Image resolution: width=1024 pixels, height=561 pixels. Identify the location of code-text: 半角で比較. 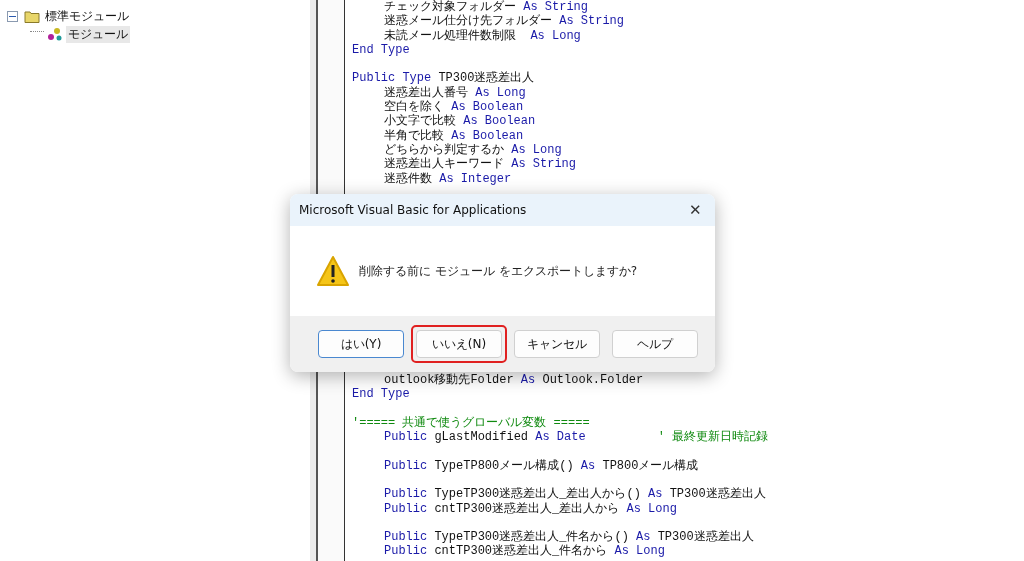
(414, 135).